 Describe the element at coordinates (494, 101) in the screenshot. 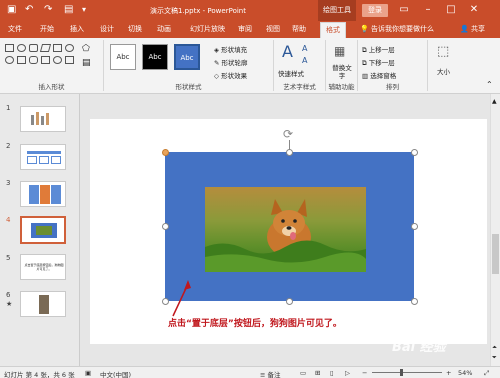

I see `scroll-up-icon: ▲` at that location.